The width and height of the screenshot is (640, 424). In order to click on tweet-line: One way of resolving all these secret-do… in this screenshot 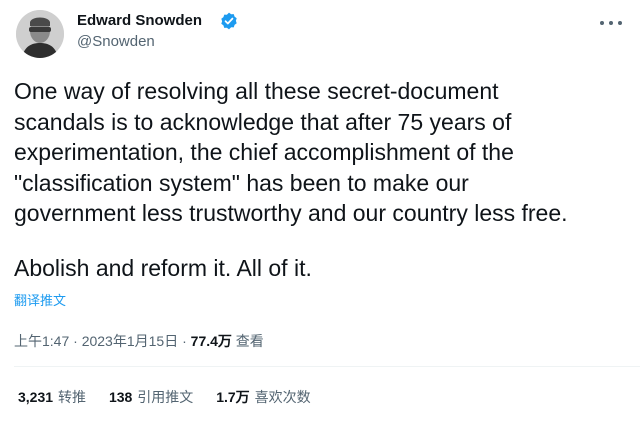, I will do `click(256, 91)`.